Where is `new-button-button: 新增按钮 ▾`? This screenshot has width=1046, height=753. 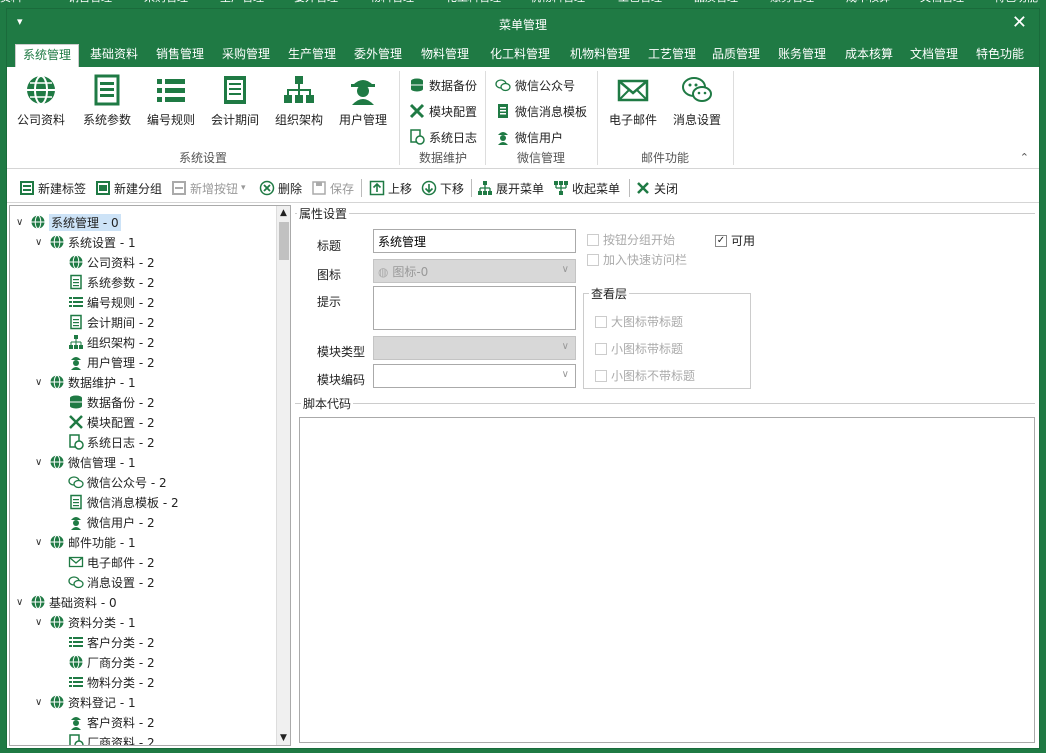 new-button-button: 新增按钮 ▾ is located at coordinates (208, 188).